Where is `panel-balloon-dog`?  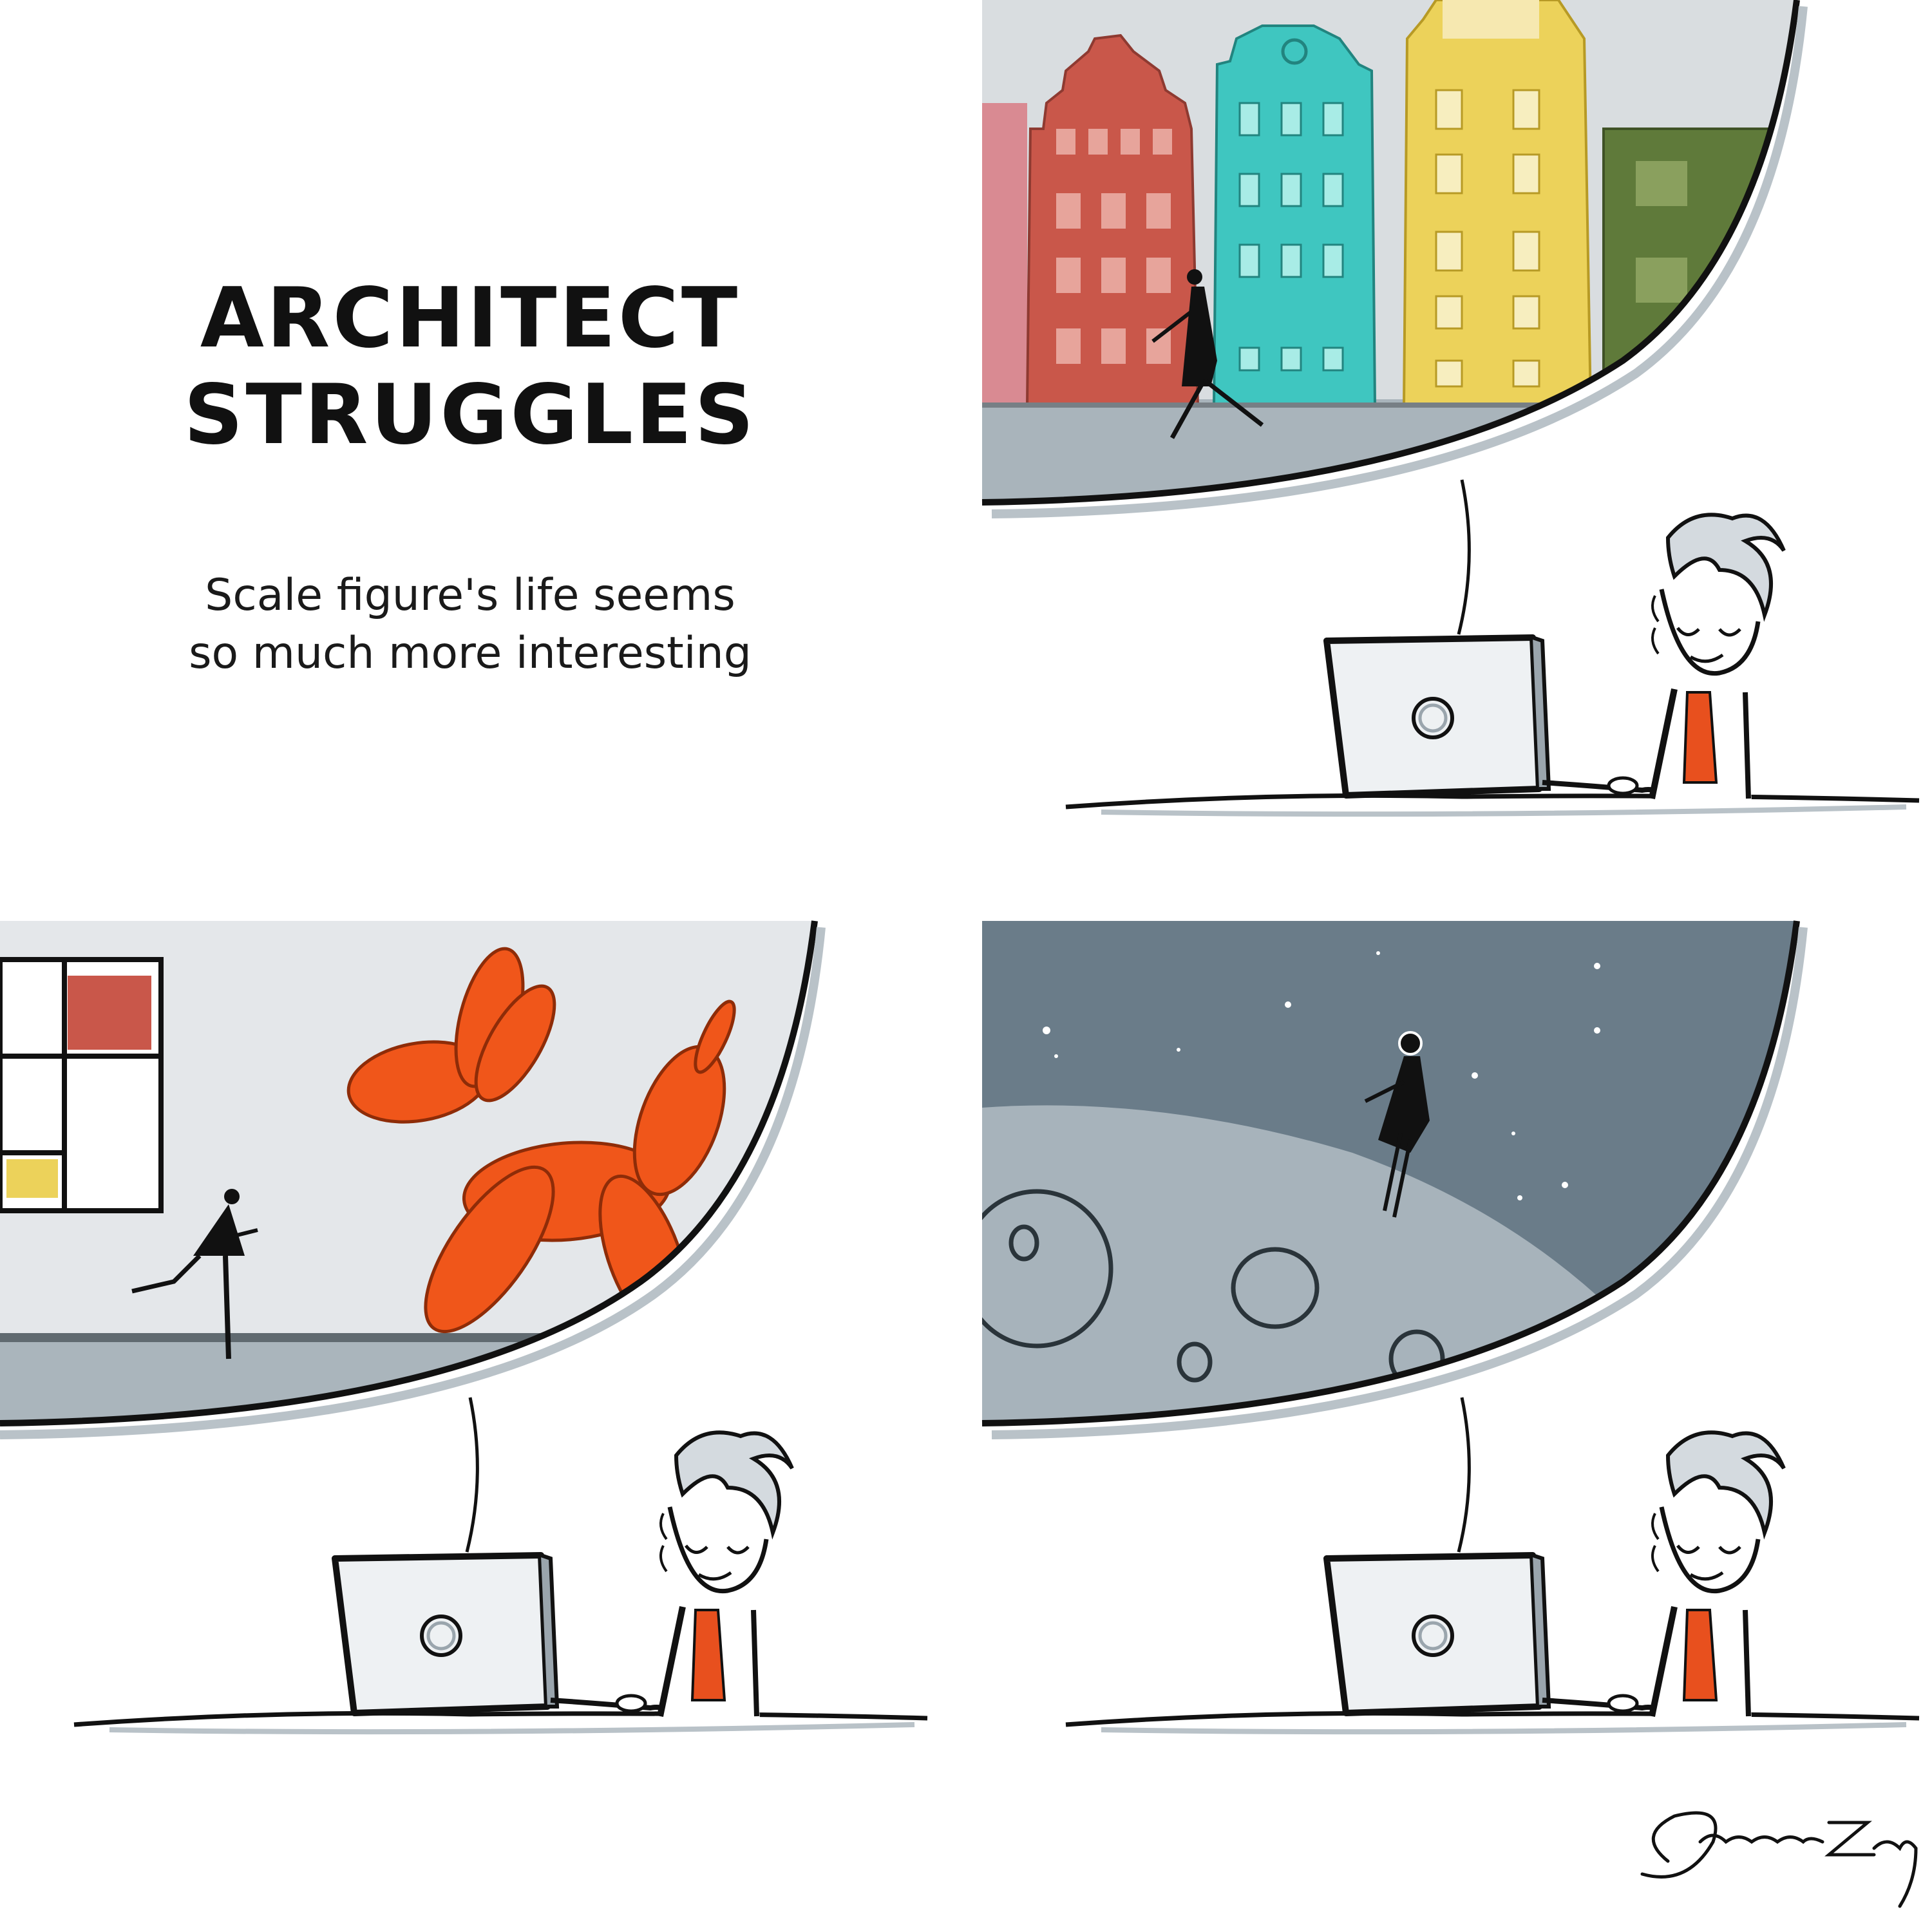 panel-balloon-dog is located at coordinates (413, 1179).